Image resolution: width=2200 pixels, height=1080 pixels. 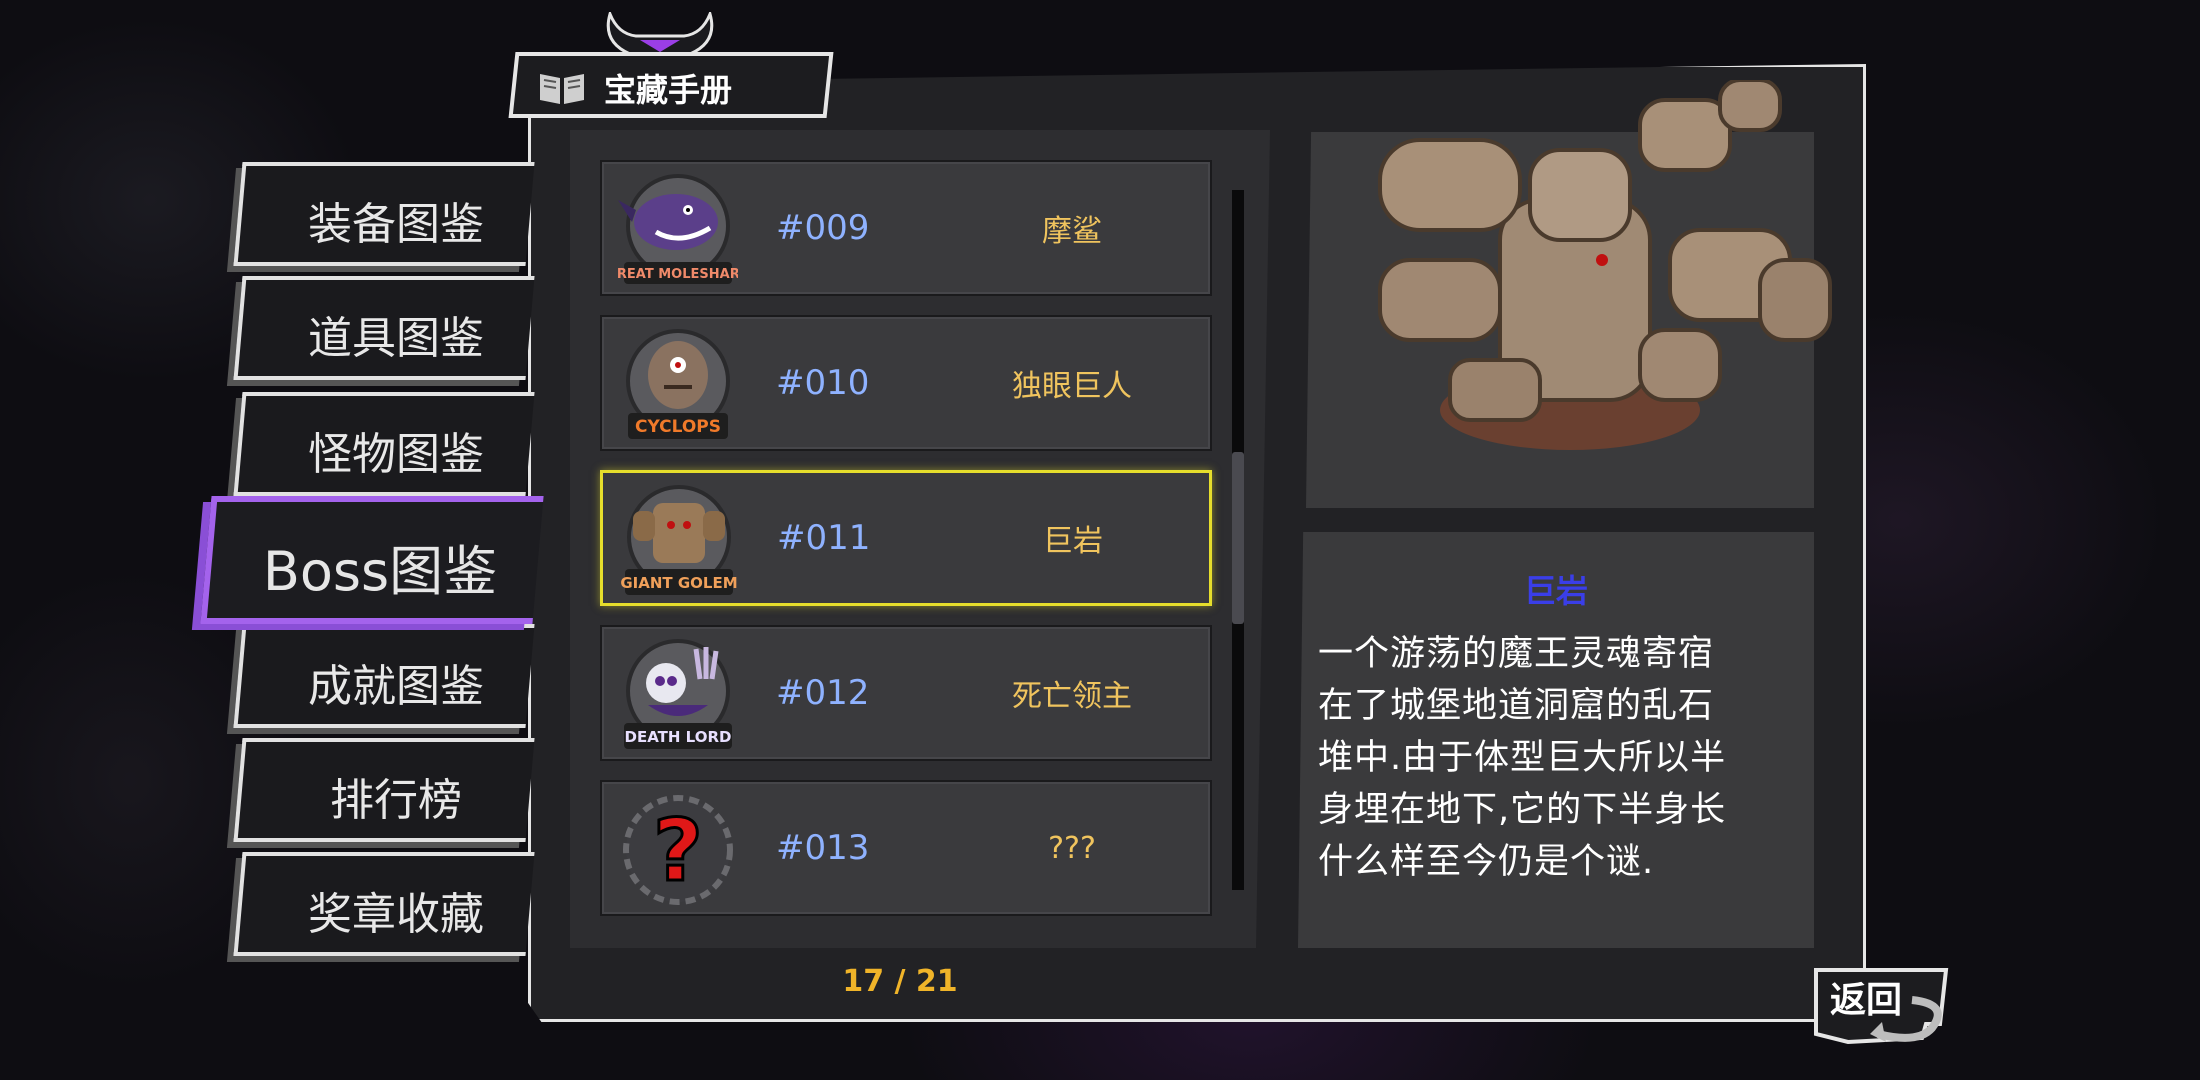 I want to click on portrait-badge: CYCLOPS, so click(x=678, y=427).